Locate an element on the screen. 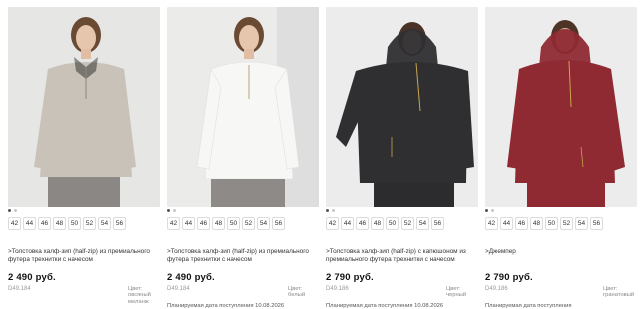 This screenshot has width=640, height=309. product-title: >Джемпер is located at coordinates (561, 252).